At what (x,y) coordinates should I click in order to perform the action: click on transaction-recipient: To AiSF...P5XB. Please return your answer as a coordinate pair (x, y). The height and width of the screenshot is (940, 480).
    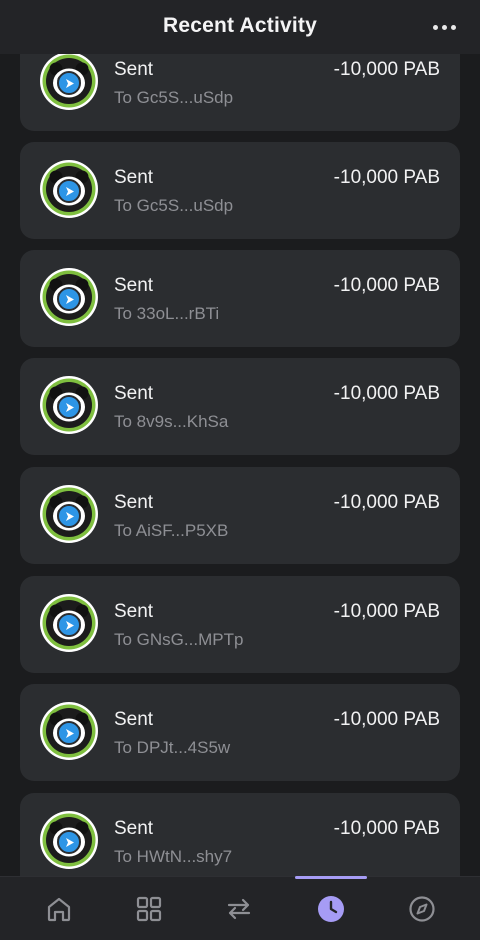
    Looking at the image, I should click on (171, 530).